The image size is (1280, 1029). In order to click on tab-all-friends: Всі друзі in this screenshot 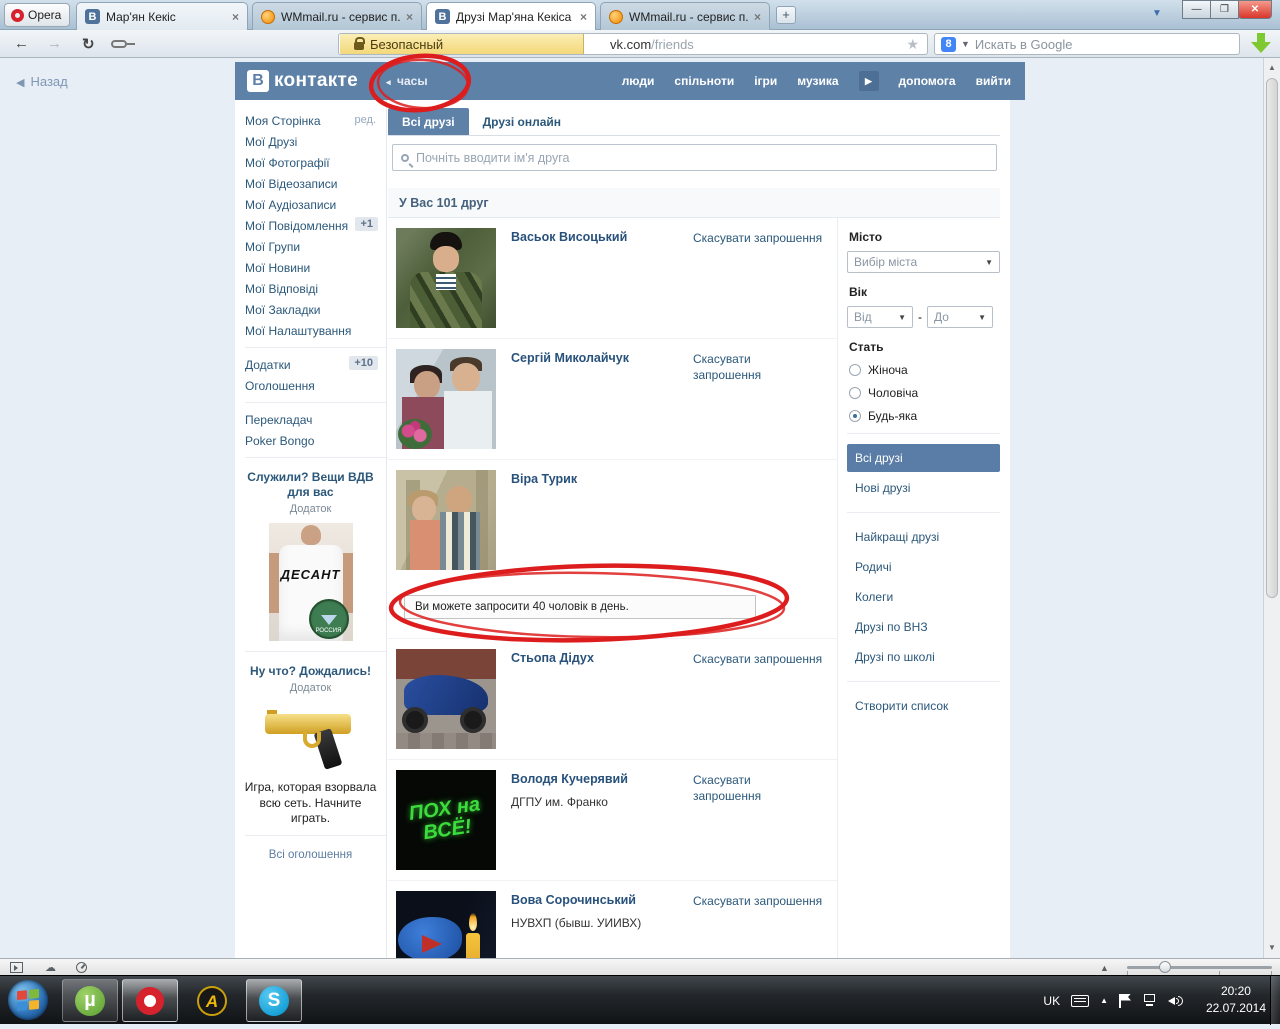, I will do `click(428, 121)`.